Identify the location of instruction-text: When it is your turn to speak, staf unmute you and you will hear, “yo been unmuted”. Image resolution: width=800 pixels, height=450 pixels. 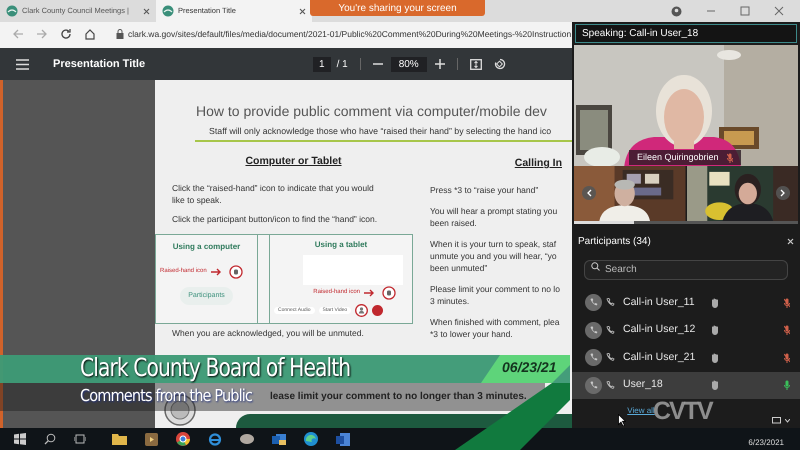
(494, 256).